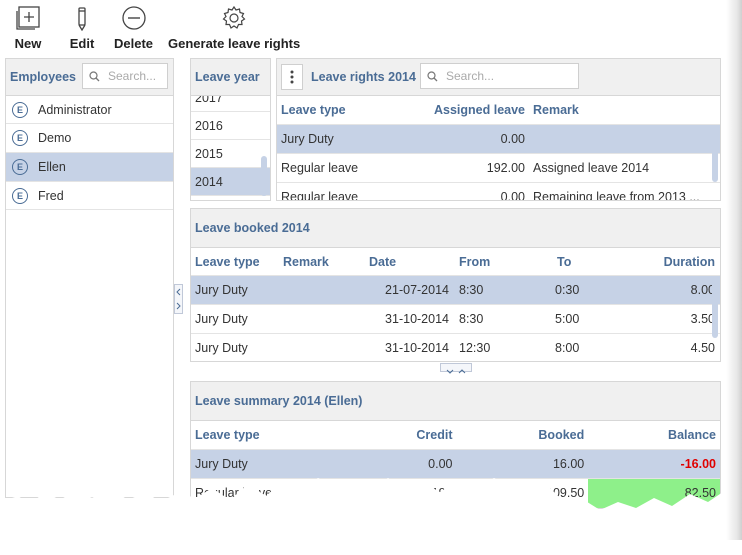 This screenshot has height=555, width=742. I want to click on leave-year-row: 2016, so click(230, 126).